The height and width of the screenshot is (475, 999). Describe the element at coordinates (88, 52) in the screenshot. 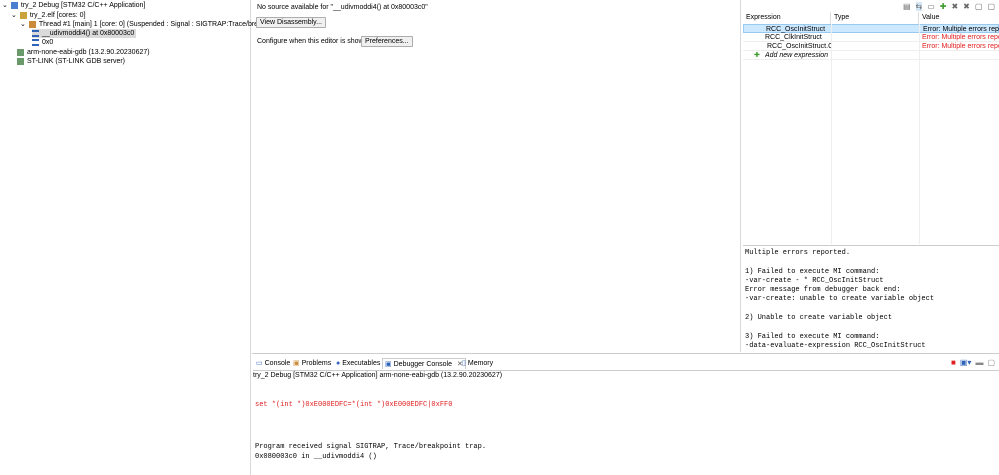

I see `tree-label: arm-none-eabi-gdb (13.2.90.20230627)` at that location.